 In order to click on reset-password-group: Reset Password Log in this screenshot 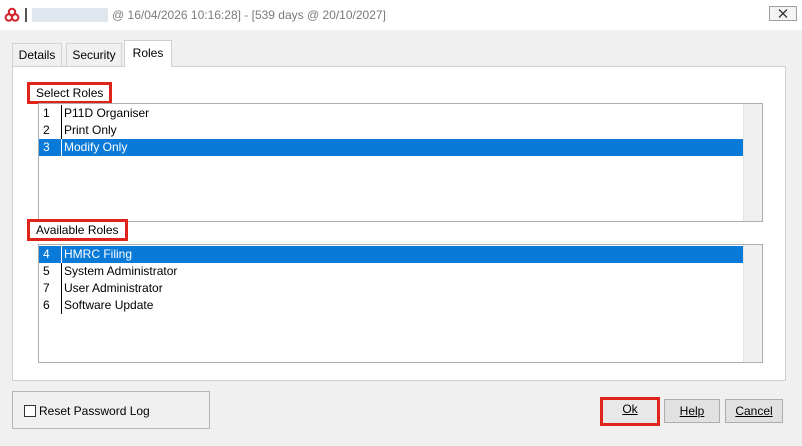, I will do `click(111, 410)`.